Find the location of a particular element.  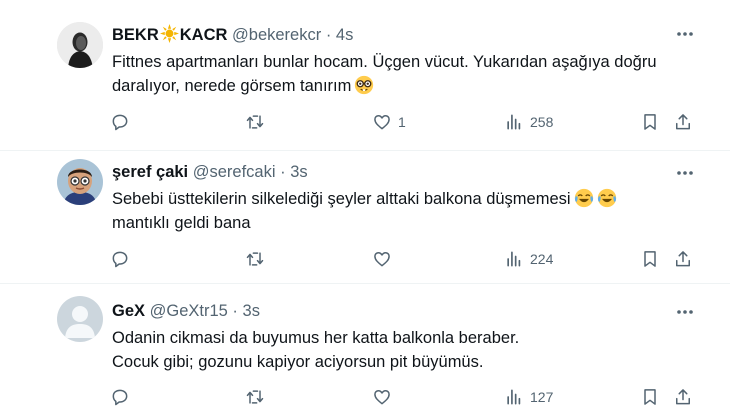

views-count: 127 is located at coordinates (542, 397).